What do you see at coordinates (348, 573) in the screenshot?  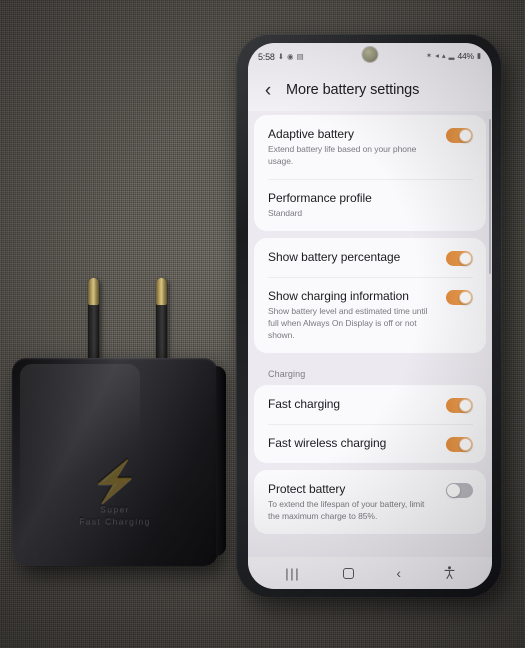 I see `home-icon` at bounding box center [348, 573].